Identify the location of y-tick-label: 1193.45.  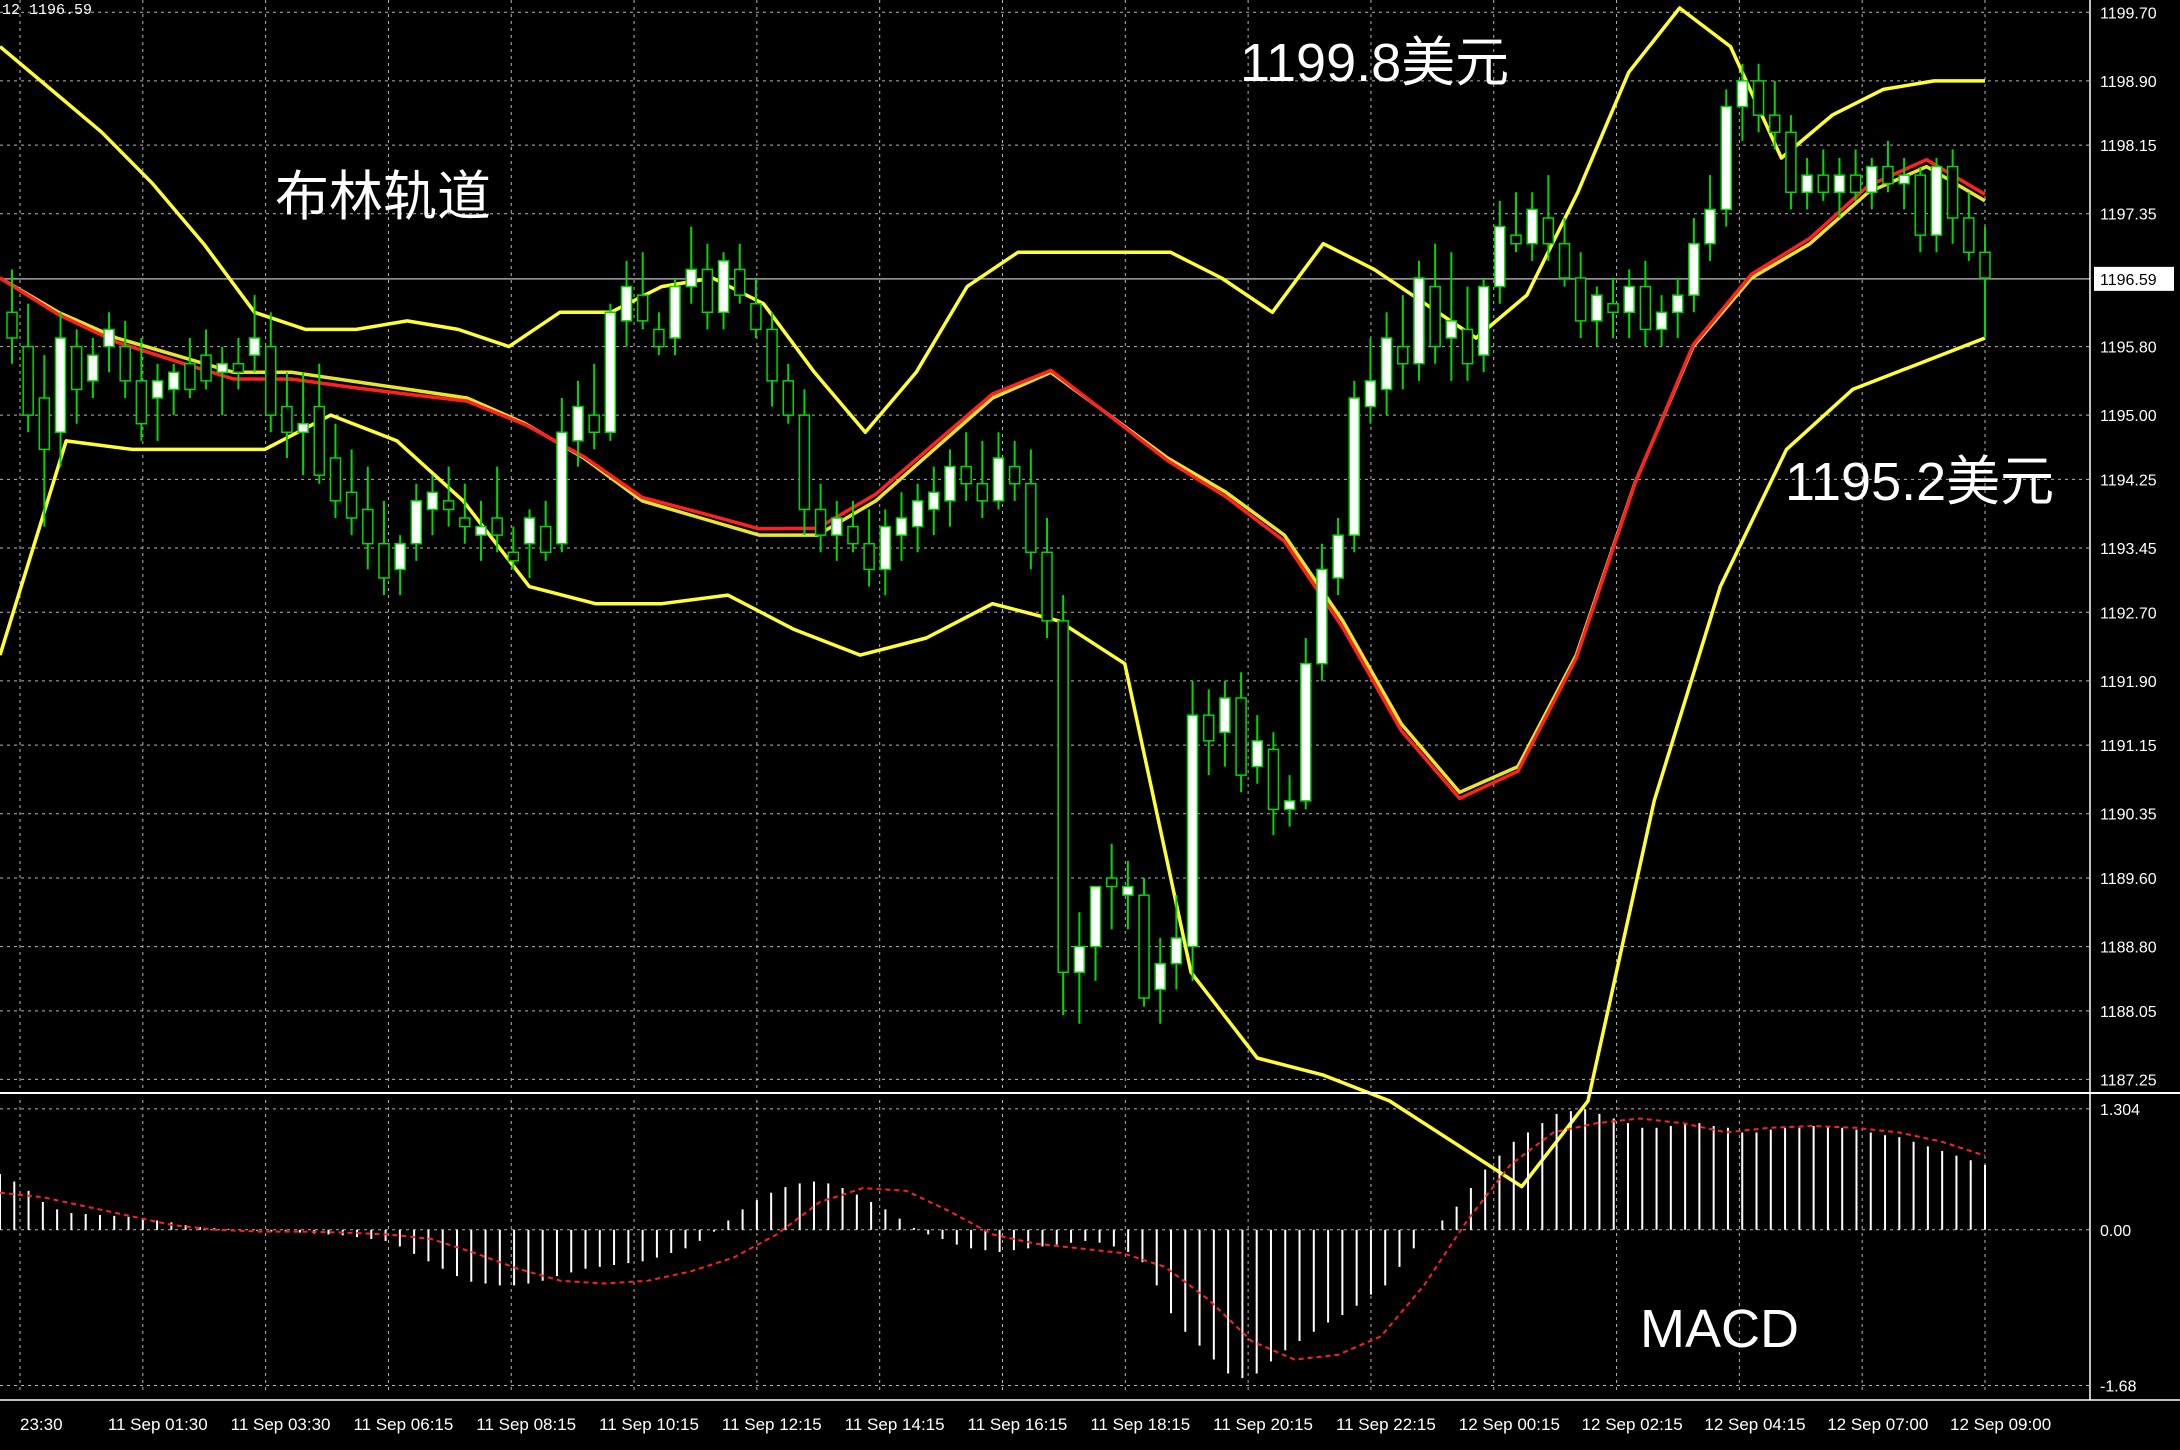
(2128, 549).